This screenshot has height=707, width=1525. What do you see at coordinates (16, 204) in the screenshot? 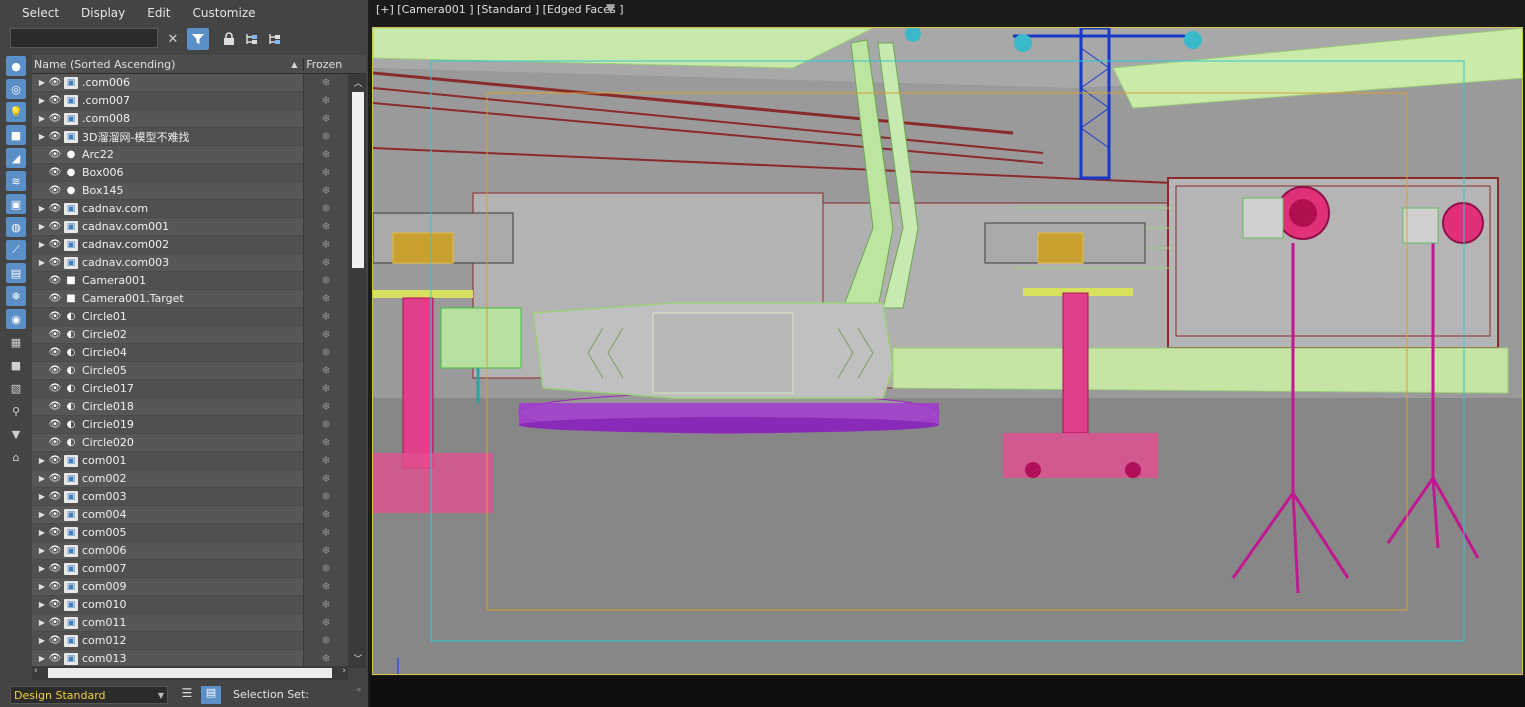
I see `groups-filter-icon: ▣` at bounding box center [16, 204].